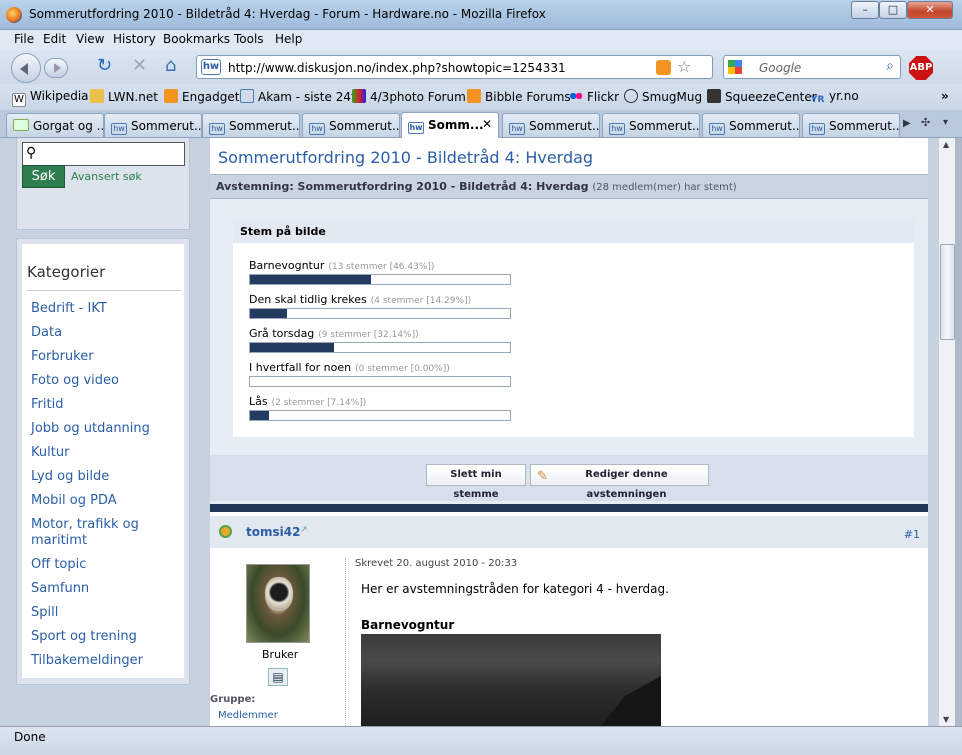 This screenshot has height=755, width=962. I want to click on avatar, so click(278, 603).